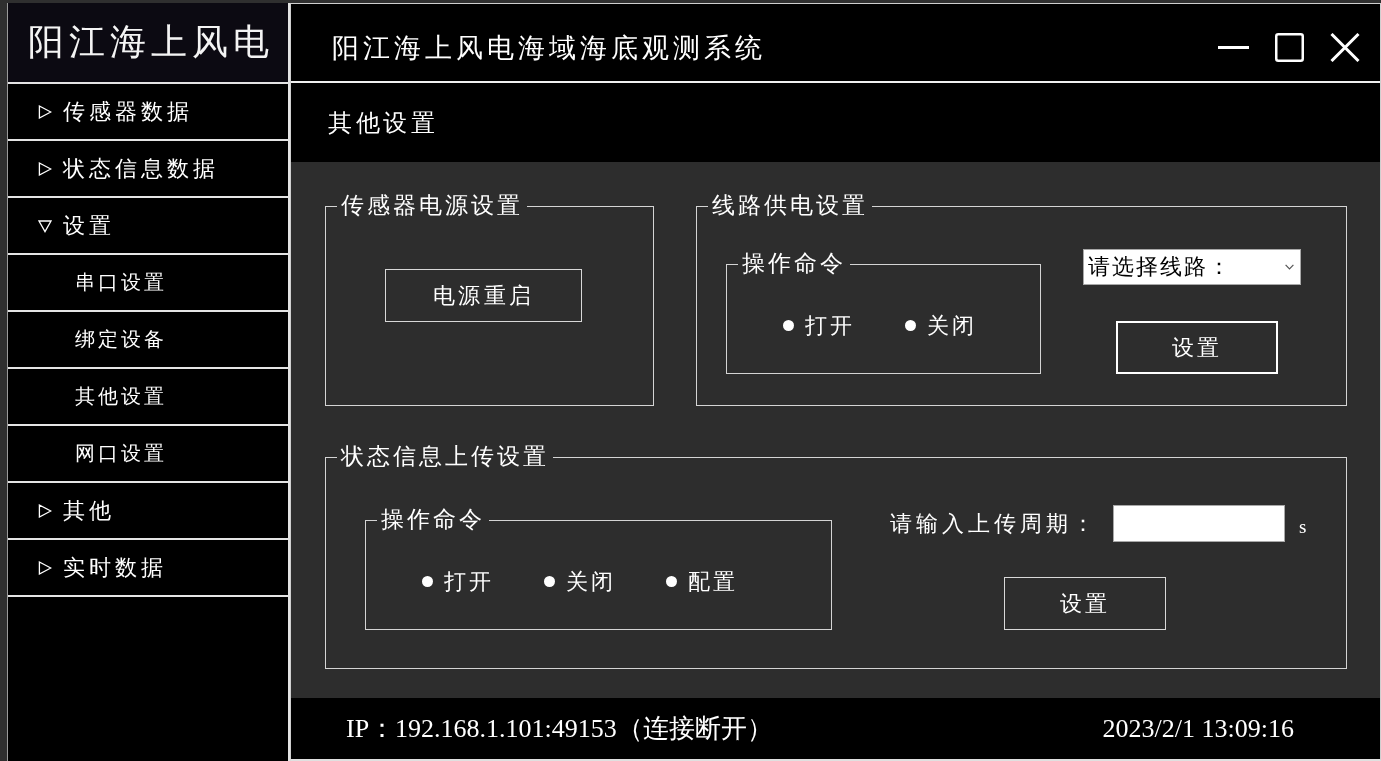 The image size is (1381, 761). I want to click on group-title: 线路供电设置, so click(790, 206).